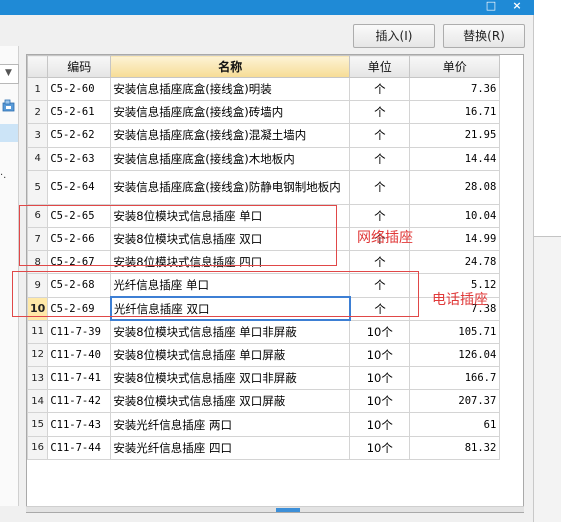  I want to click on column-header-unit: 单位, so click(380, 66).